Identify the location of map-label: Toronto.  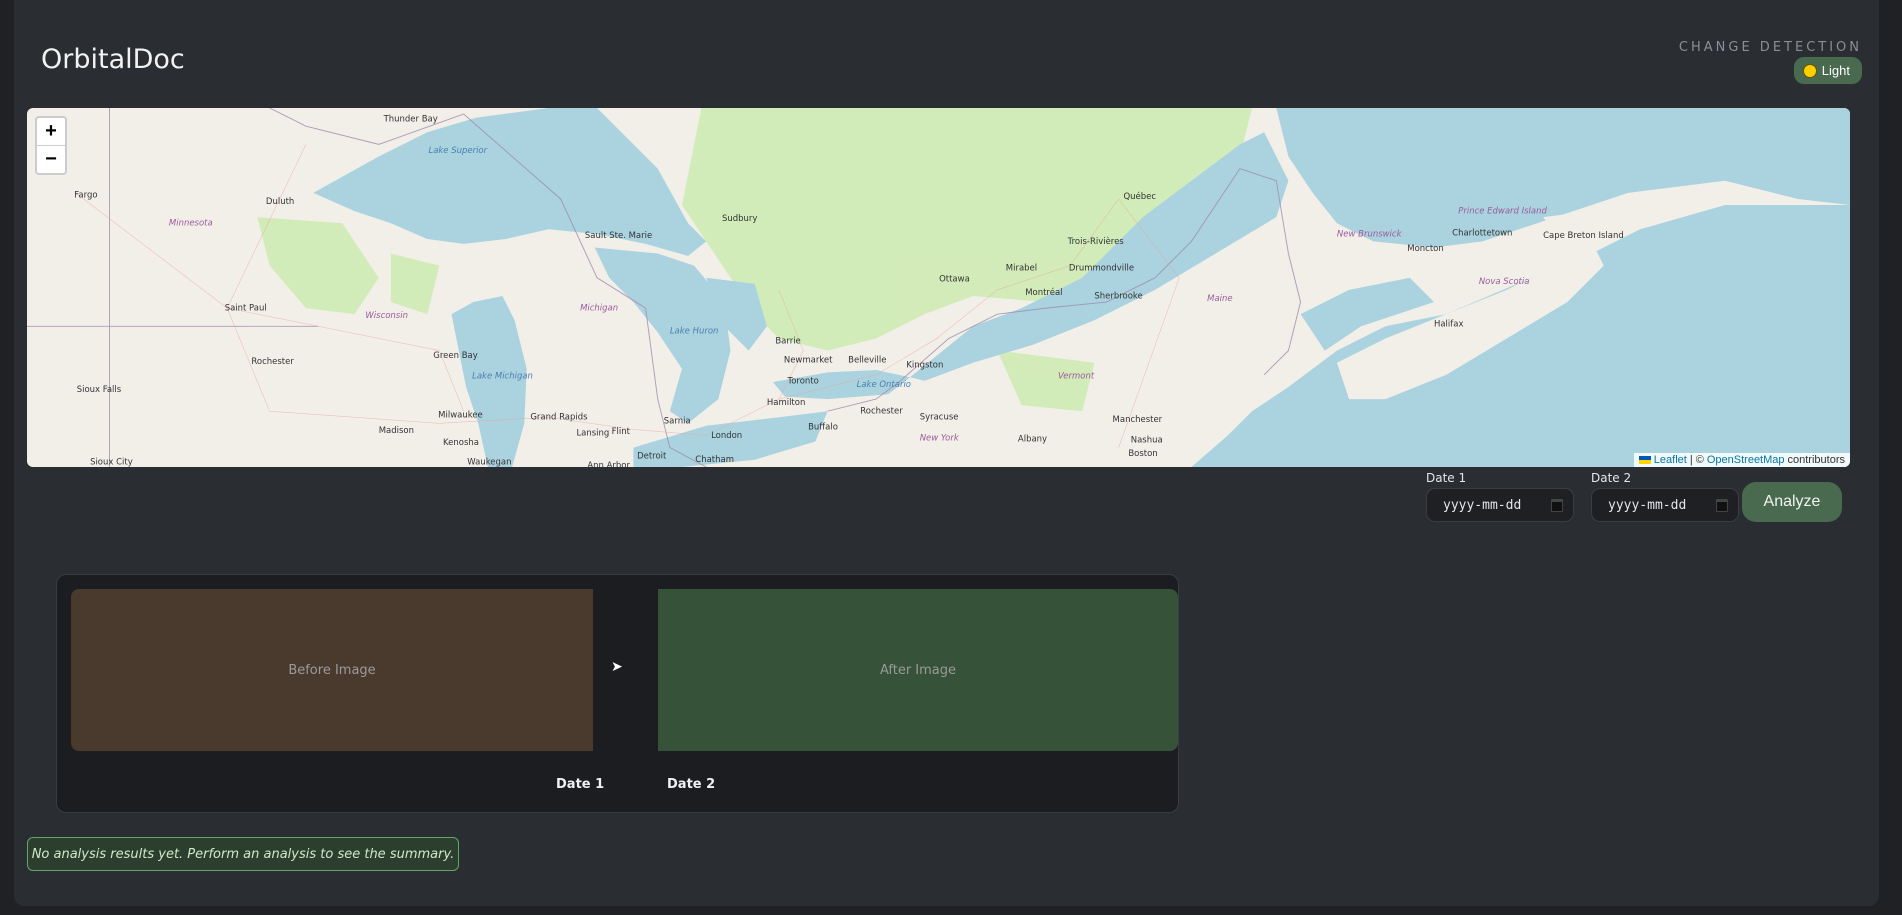
(802, 381).